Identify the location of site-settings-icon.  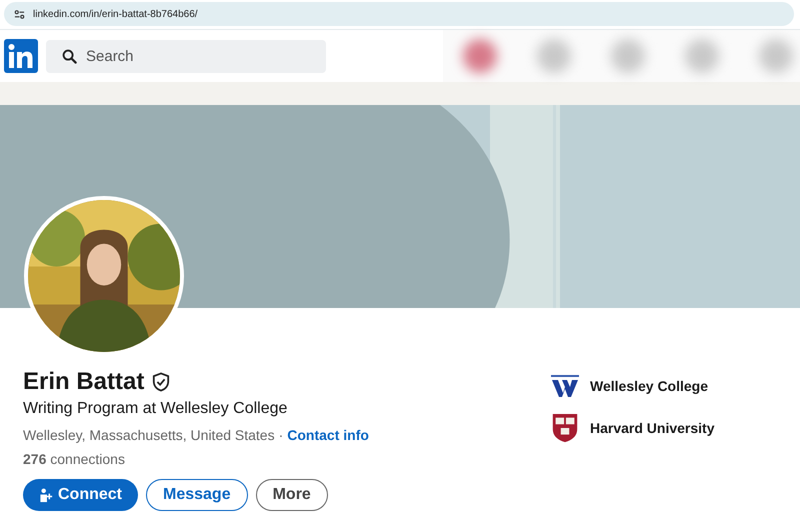
(19, 14).